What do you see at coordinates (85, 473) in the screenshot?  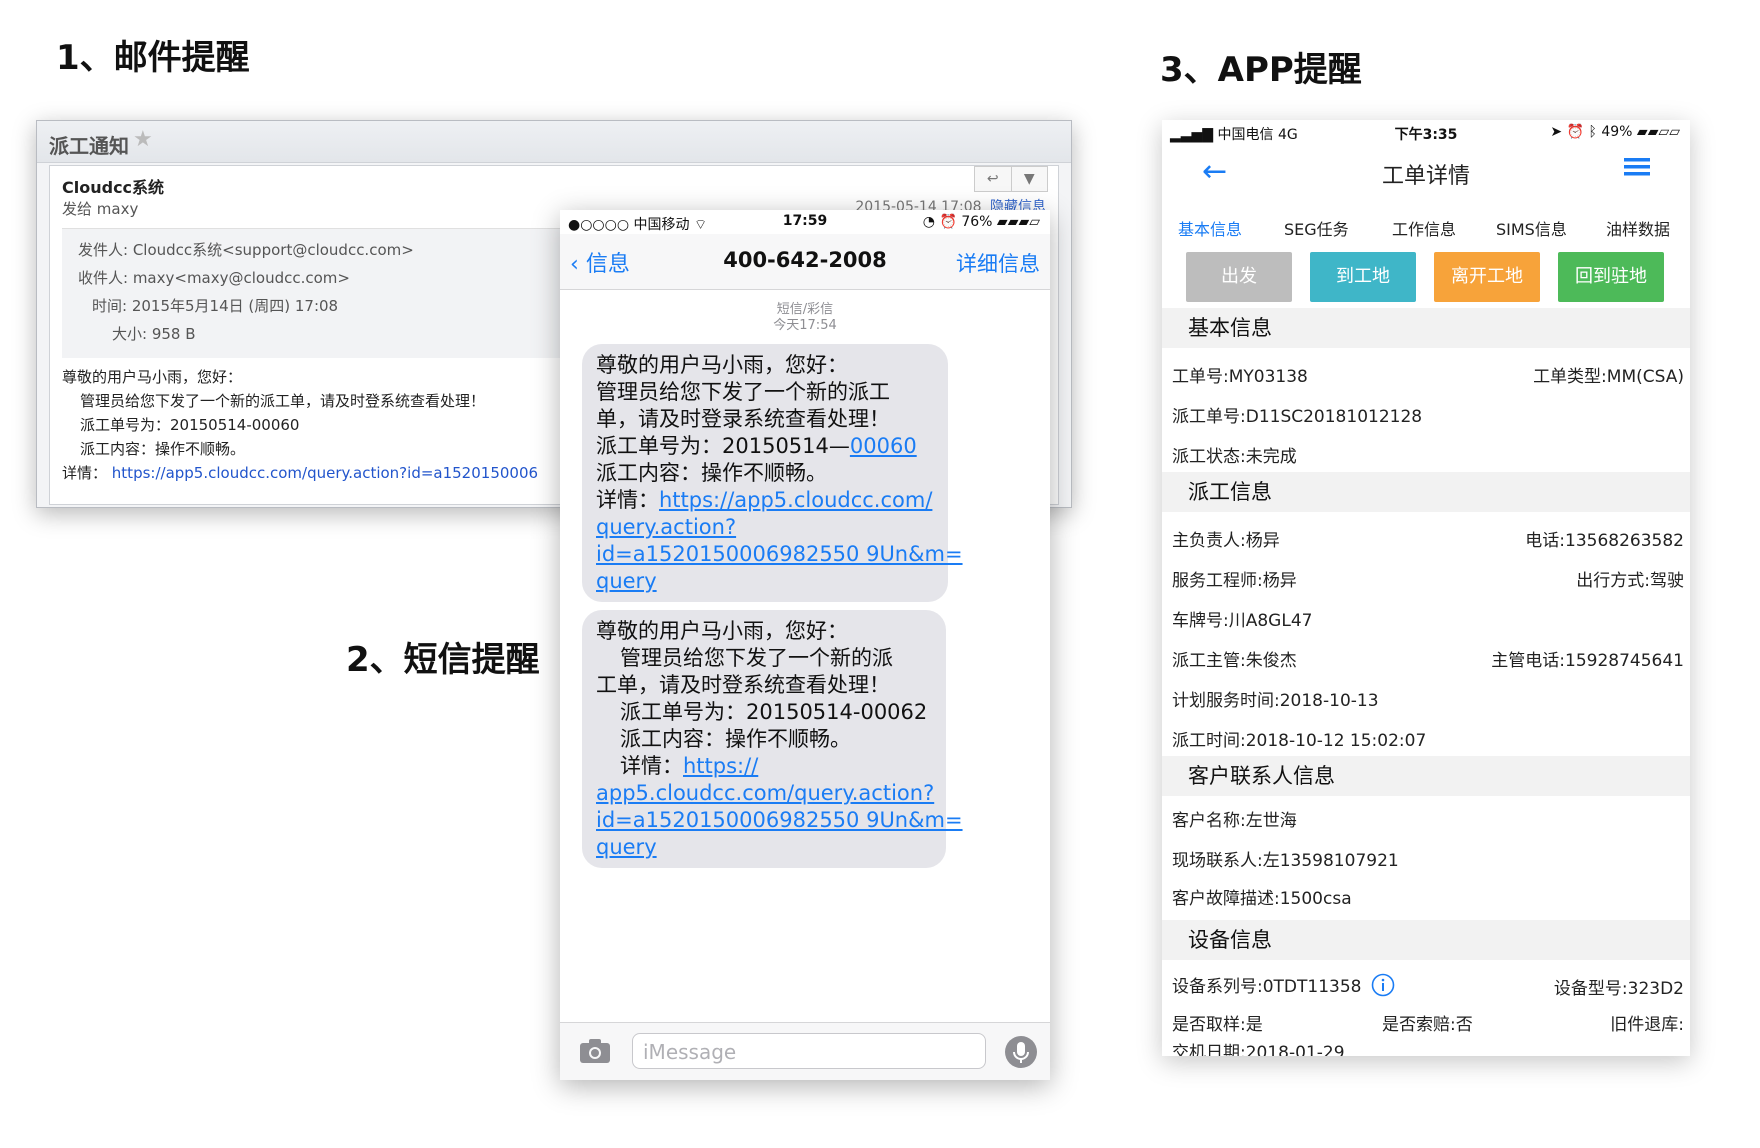 I see `email-detail-label: 详情：` at bounding box center [85, 473].